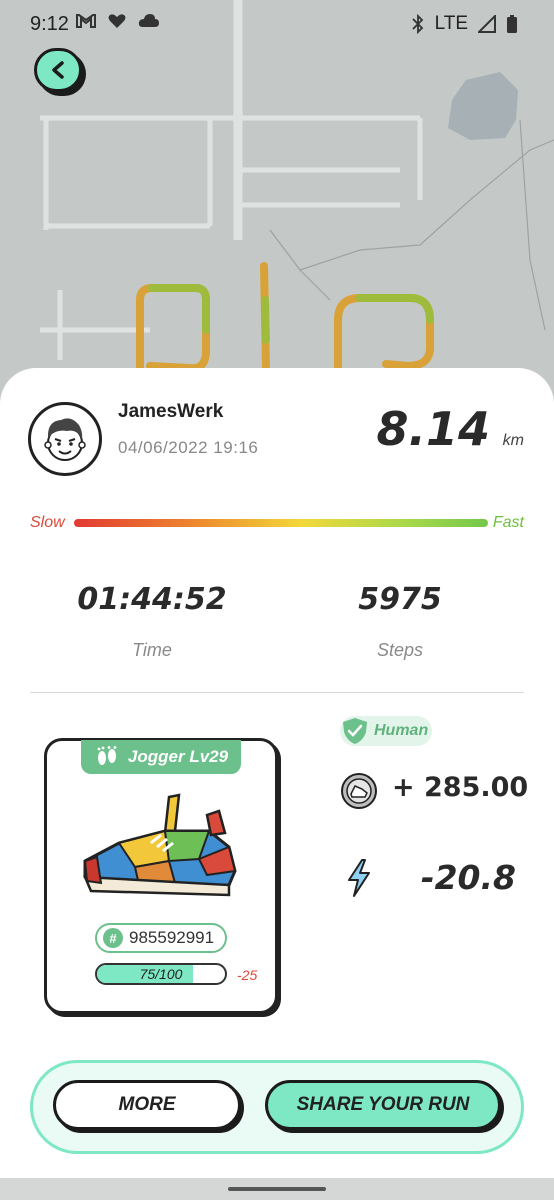 The image size is (554, 1200). What do you see at coordinates (433, 429) in the screenshot?
I see `distance-value: 8.14` at bounding box center [433, 429].